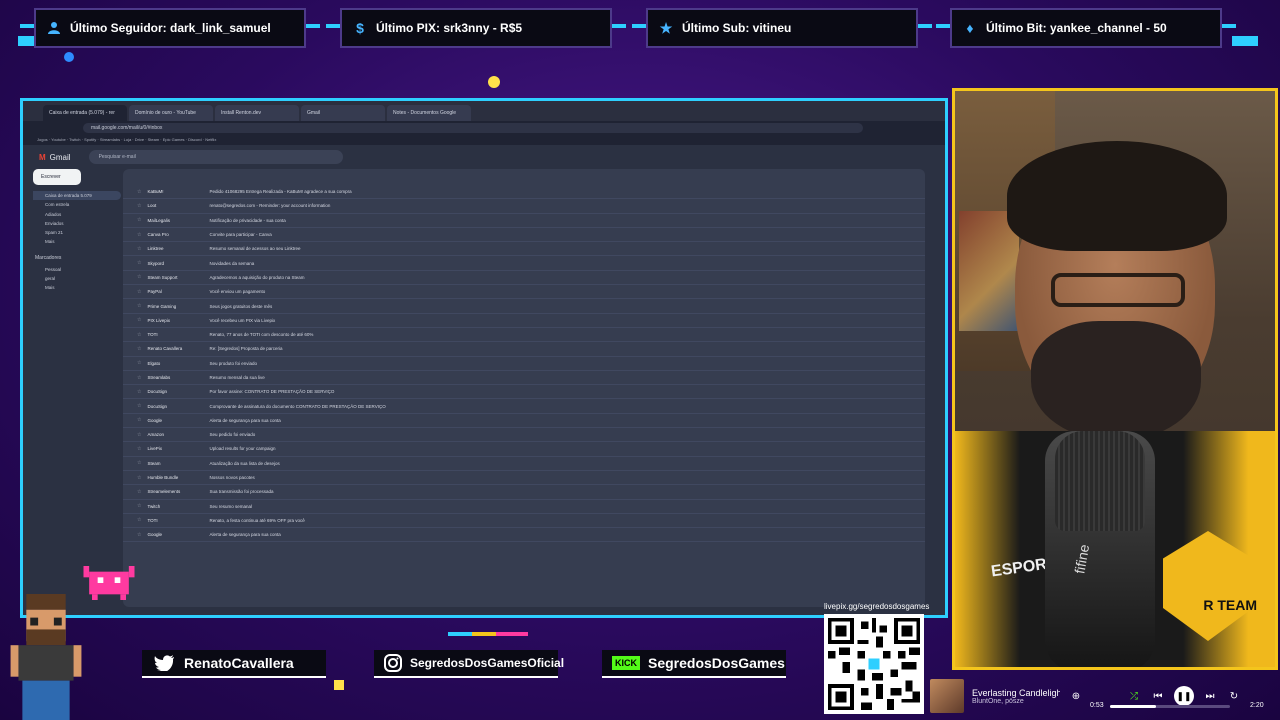 This screenshot has height=720, width=1280. I want to click on mail-subject: Alerta de segurança para sua conta, so click(245, 420).